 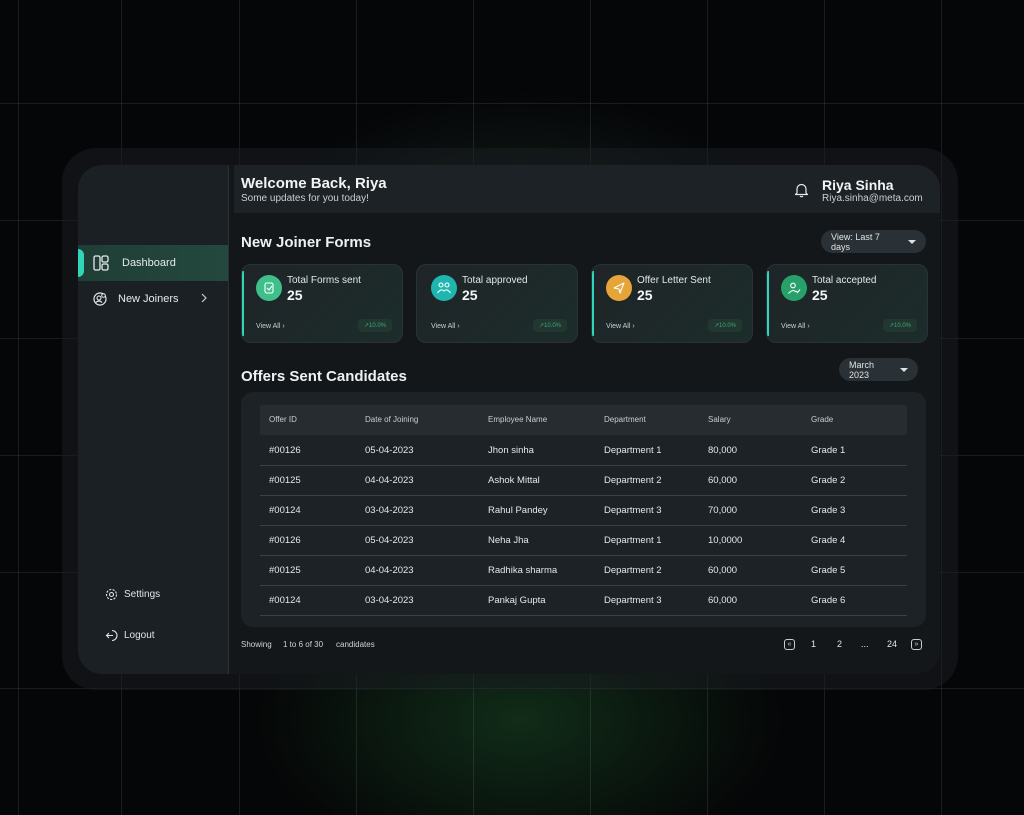 What do you see at coordinates (858, 185) in the screenshot?
I see `user-name: Riya Sinha` at bounding box center [858, 185].